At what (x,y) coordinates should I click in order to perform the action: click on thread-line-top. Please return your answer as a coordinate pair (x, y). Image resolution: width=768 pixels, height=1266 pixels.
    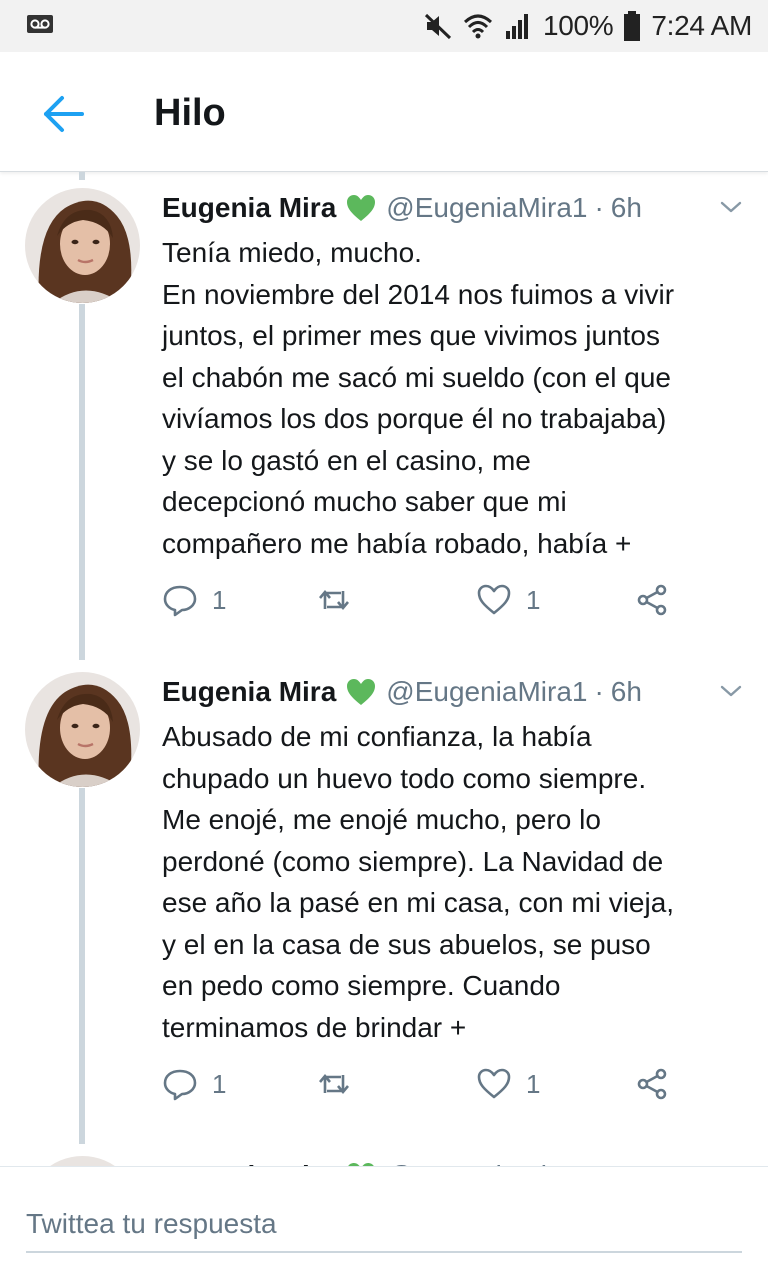
    Looking at the image, I should click on (82, 176).